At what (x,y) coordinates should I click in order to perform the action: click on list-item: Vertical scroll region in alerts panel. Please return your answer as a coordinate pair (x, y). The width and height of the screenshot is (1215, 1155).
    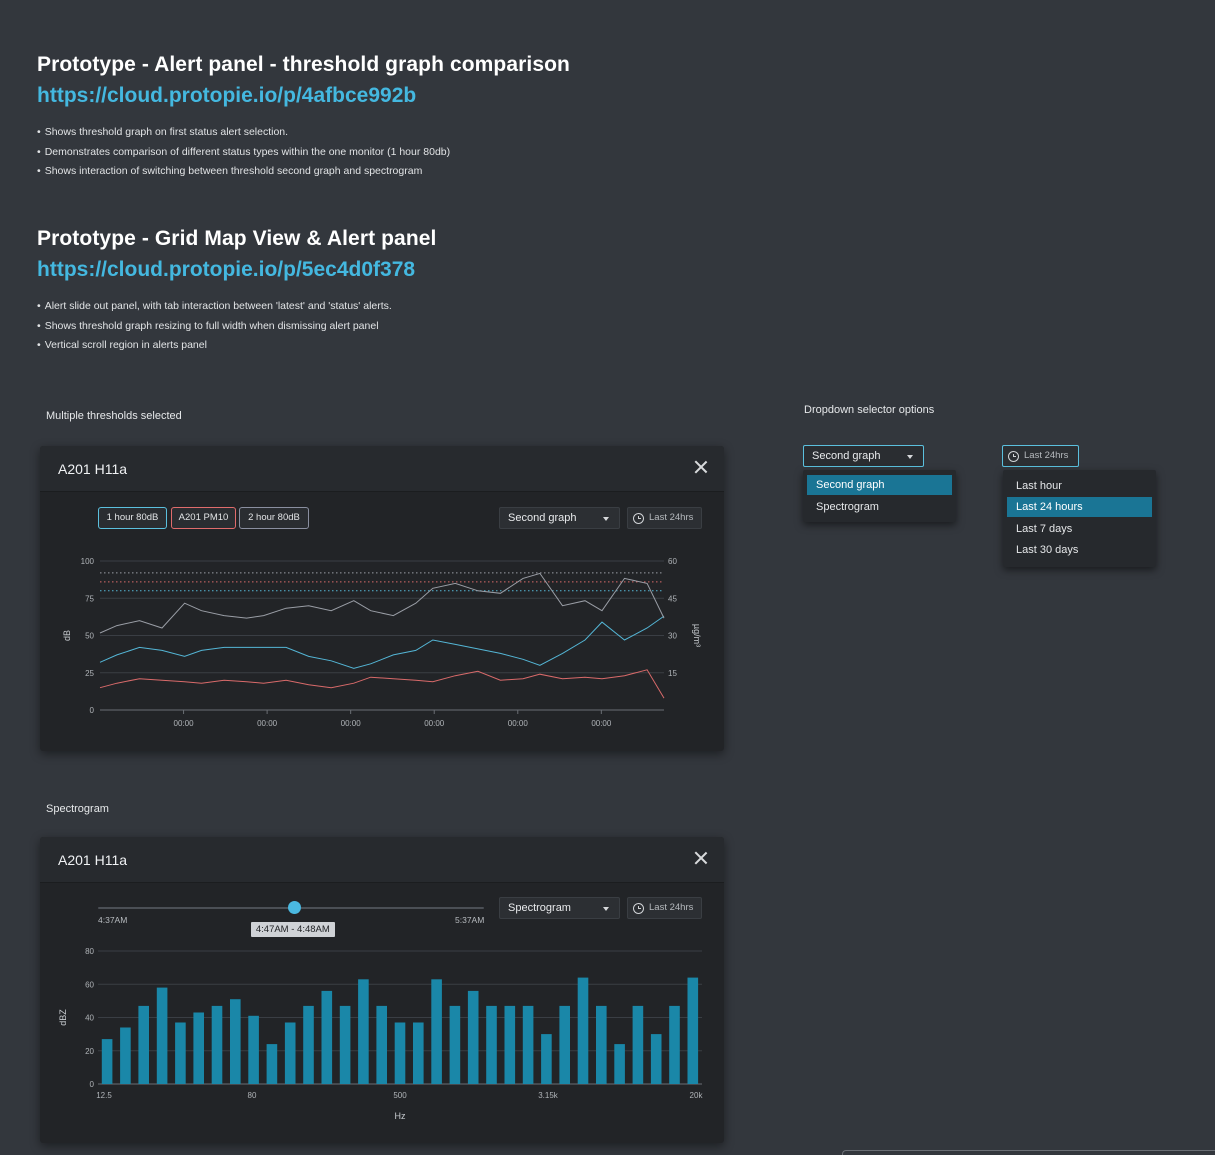
    Looking at the image, I should click on (214, 346).